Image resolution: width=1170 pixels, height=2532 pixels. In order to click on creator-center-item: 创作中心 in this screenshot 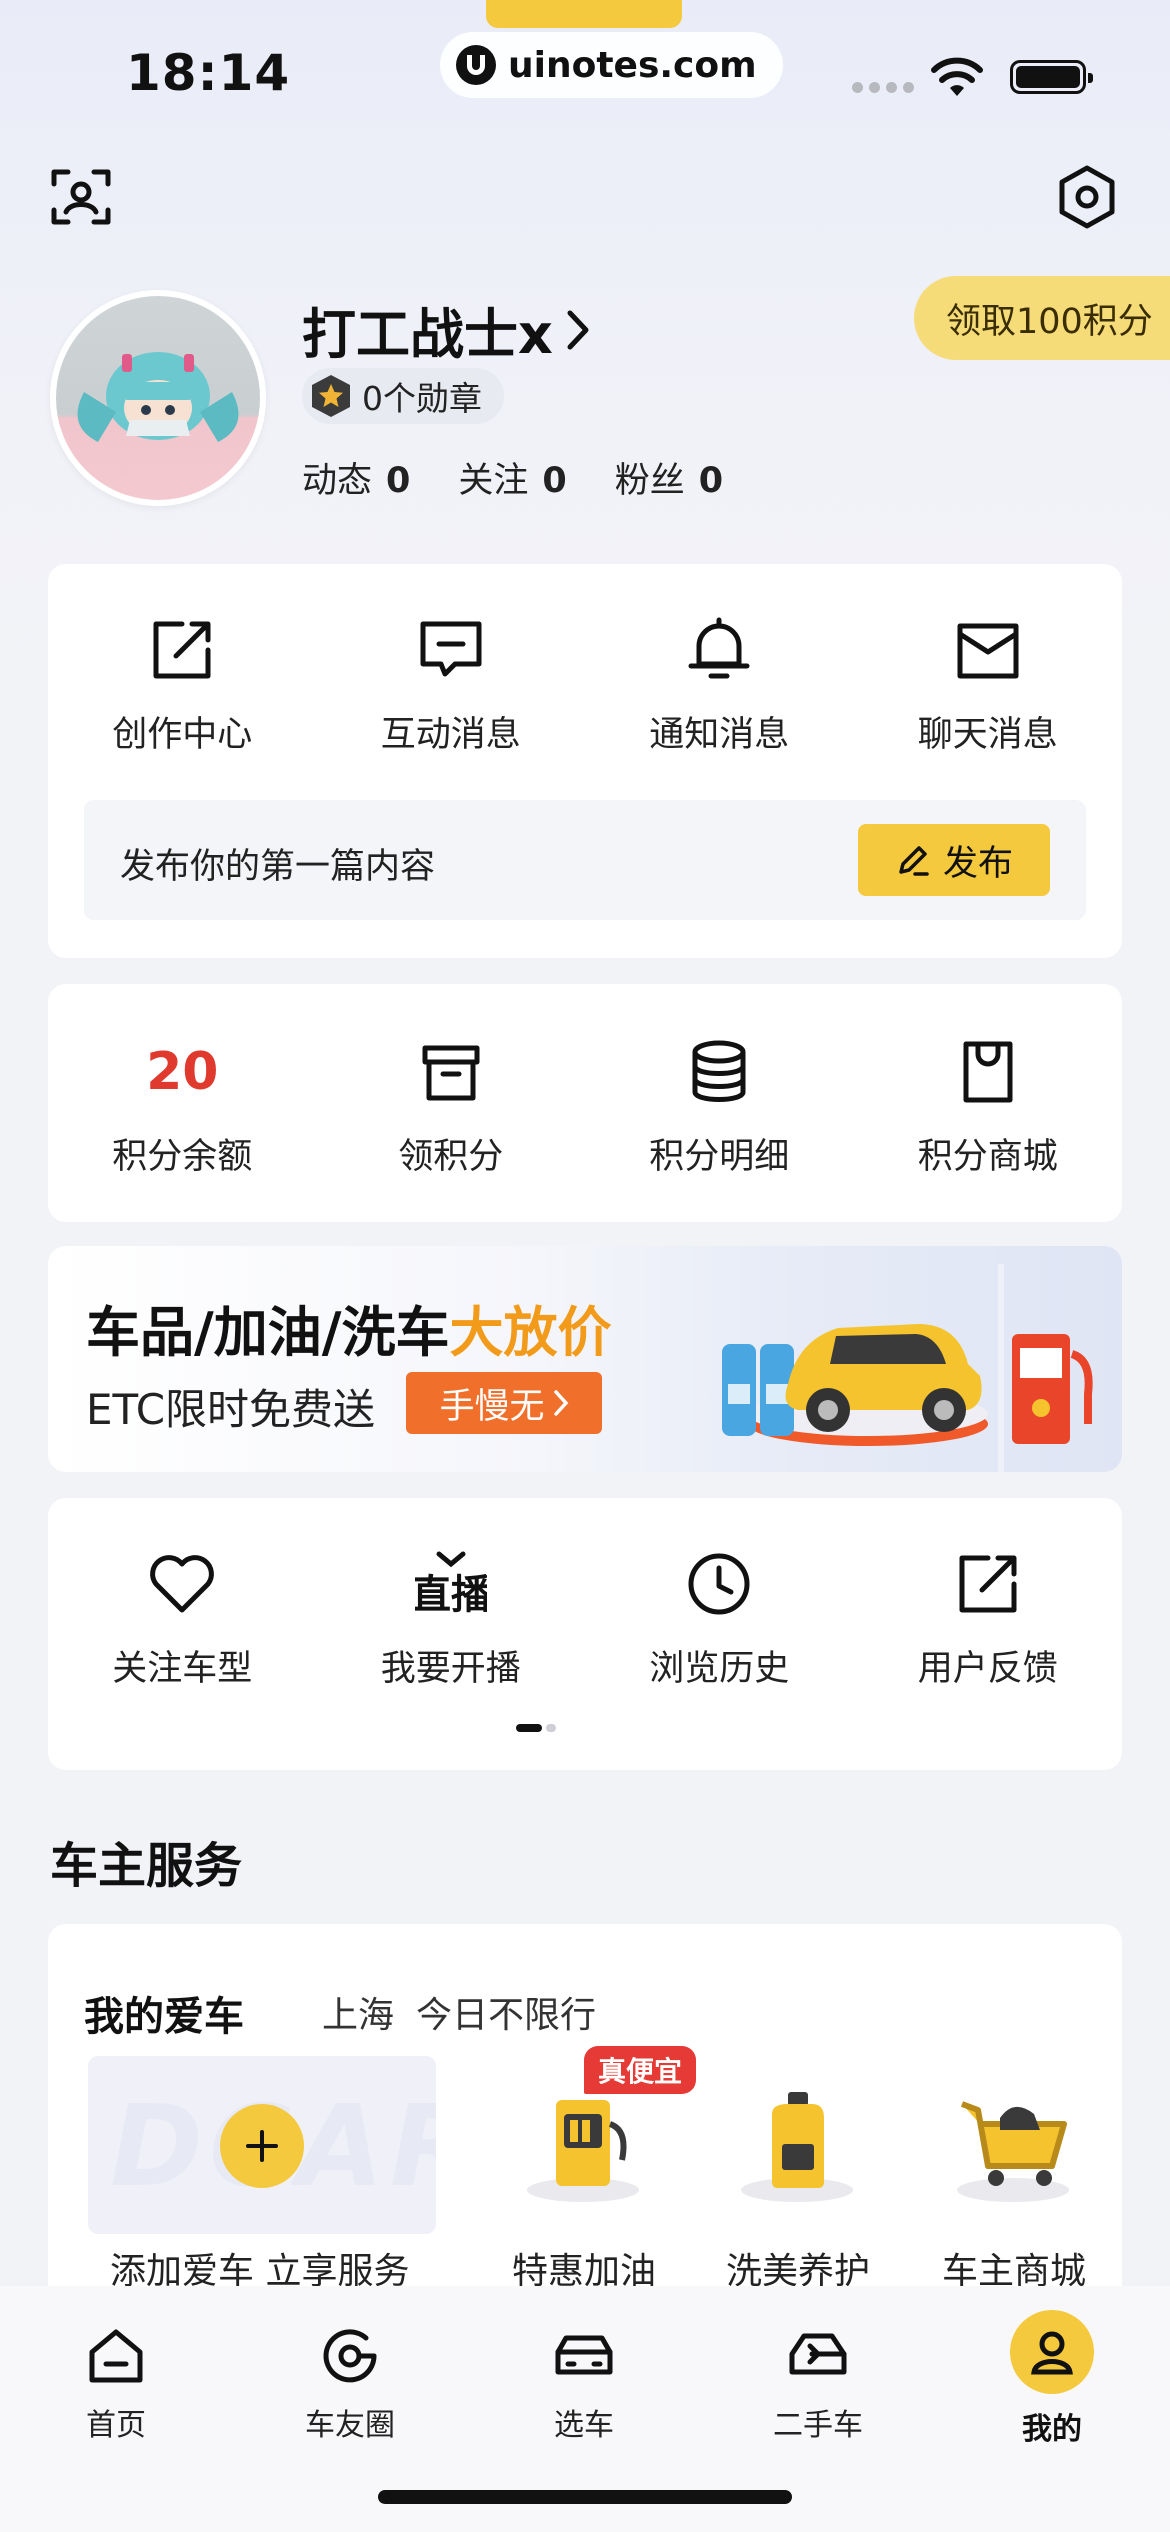, I will do `click(182, 685)`.